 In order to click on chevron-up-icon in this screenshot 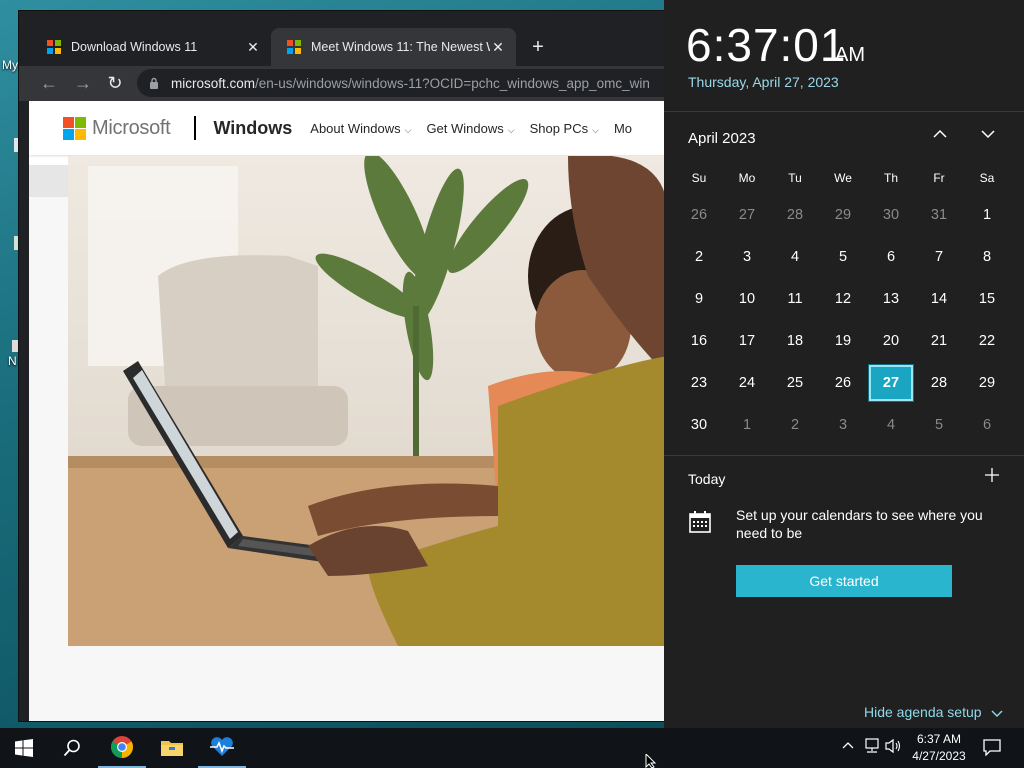, I will do `click(848, 745)`.